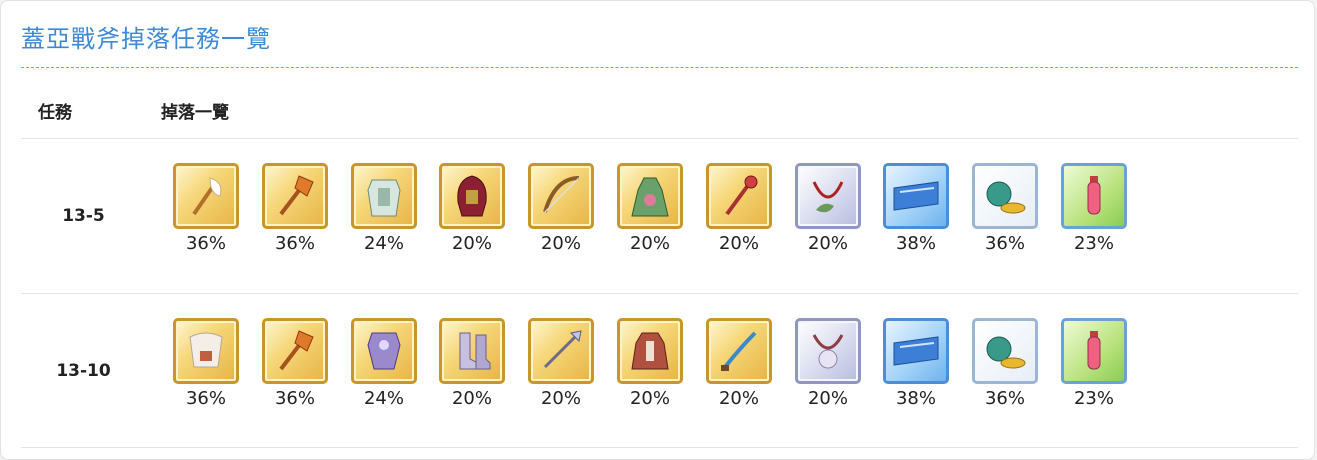  Describe the element at coordinates (650, 351) in the screenshot. I see `robe-icon` at that location.